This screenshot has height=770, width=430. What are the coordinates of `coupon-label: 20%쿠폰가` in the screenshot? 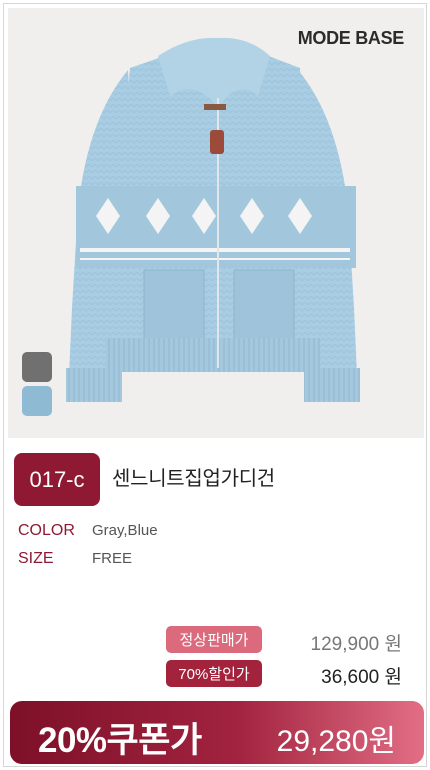 It's located at (120, 740).